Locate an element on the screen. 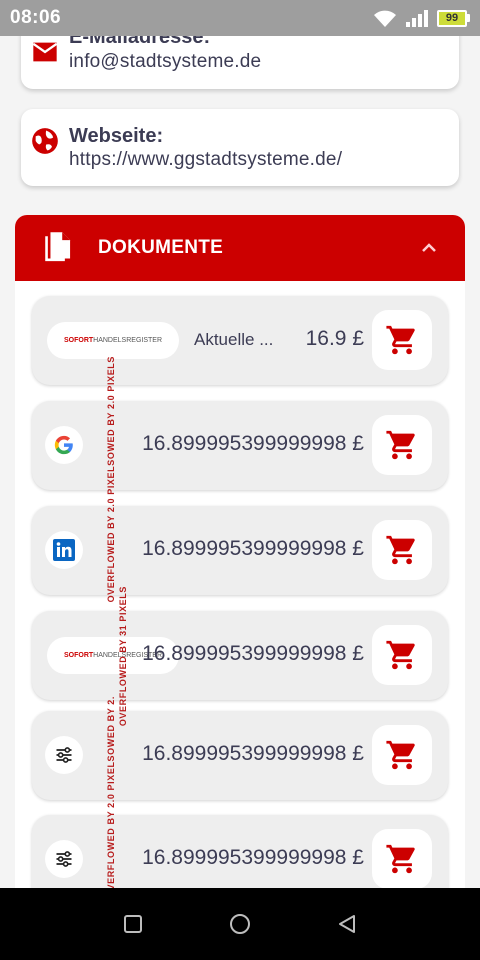  documents-icon is located at coordinates (58, 247).